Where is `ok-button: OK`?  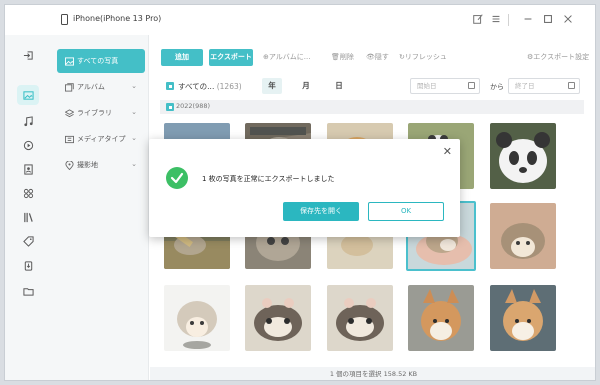 ok-button: OK is located at coordinates (406, 211).